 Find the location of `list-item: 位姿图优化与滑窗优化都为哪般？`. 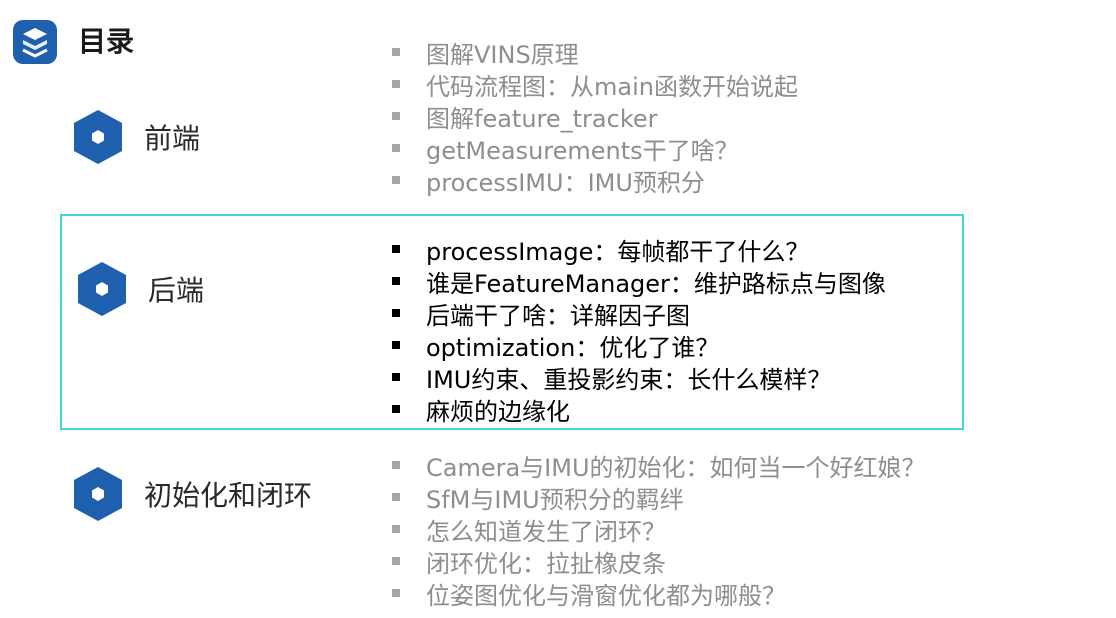

list-item: 位姿图优化与滑窗优化都为哪般？ is located at coordinates (659, 593).